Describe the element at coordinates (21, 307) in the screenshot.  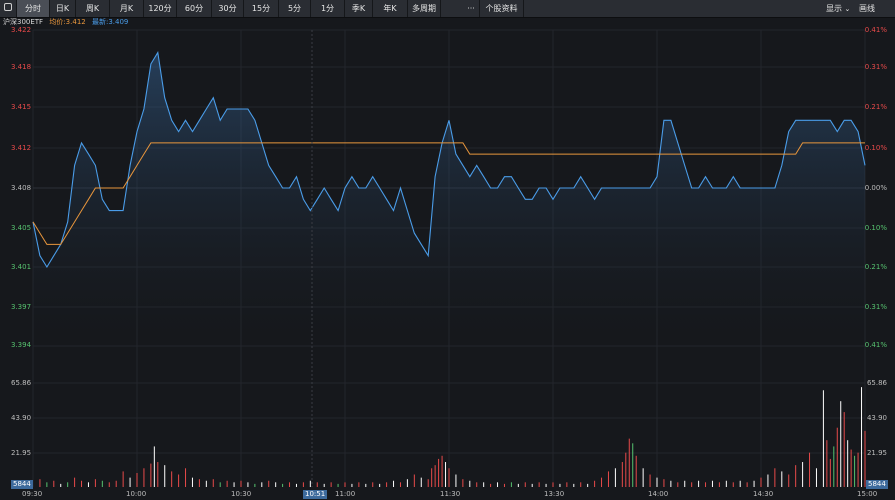
I see `price-label-left: 3.397` at that location.